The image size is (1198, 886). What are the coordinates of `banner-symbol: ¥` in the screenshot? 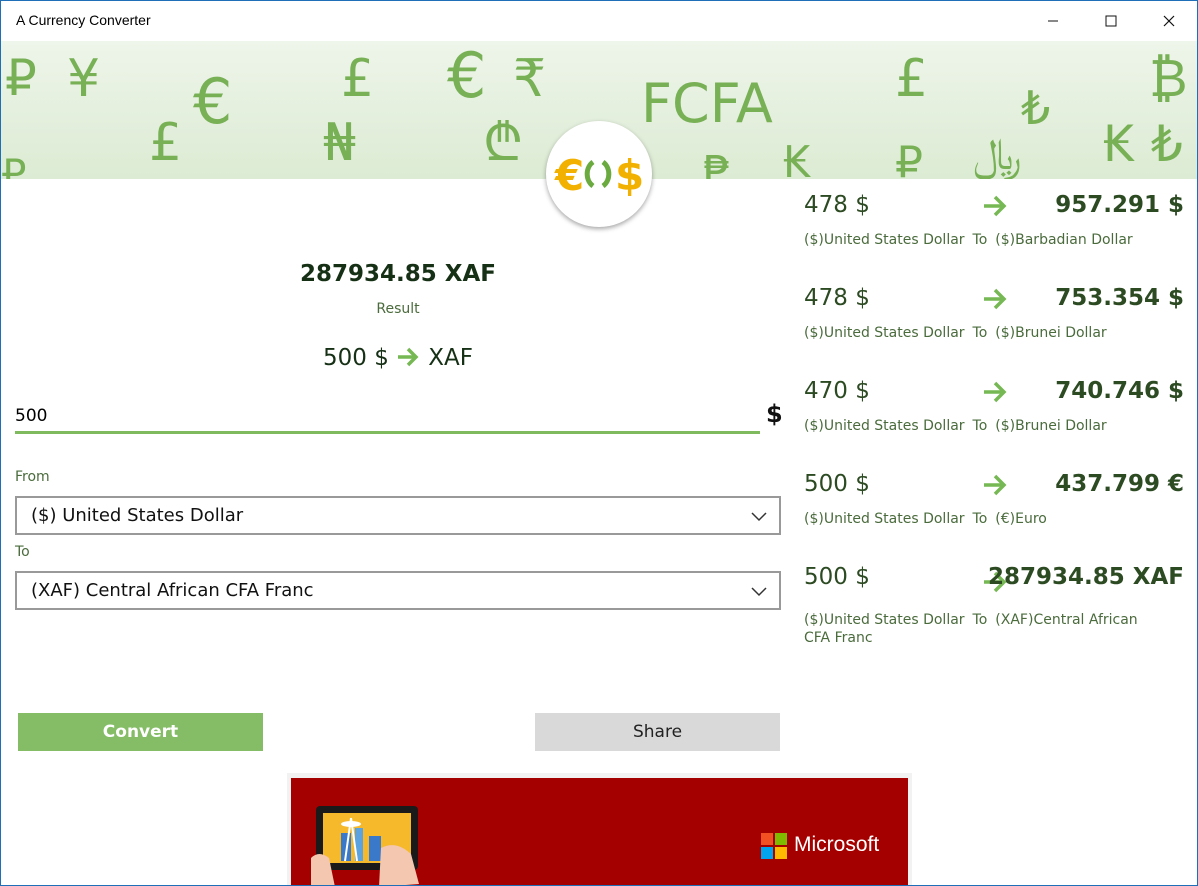 It's located at (84, 79).